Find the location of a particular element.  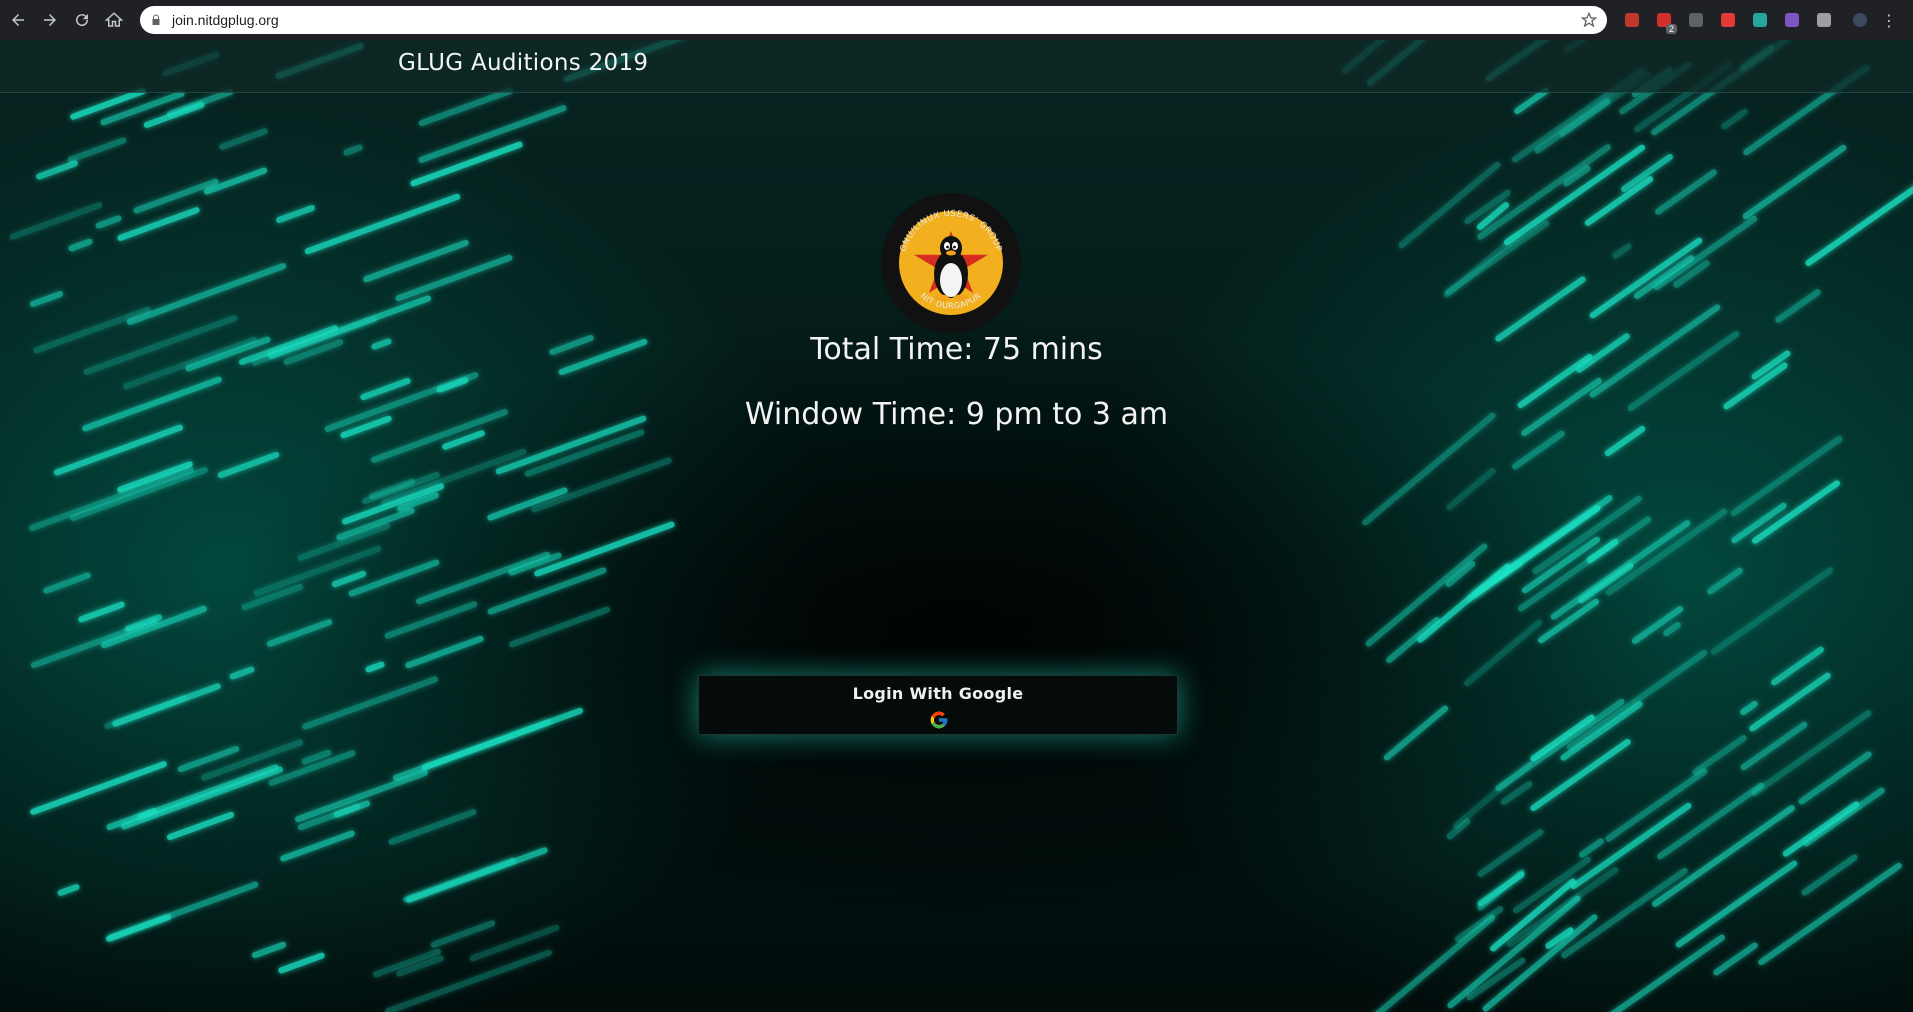

lock-icon is located at coordinates (156, 19).